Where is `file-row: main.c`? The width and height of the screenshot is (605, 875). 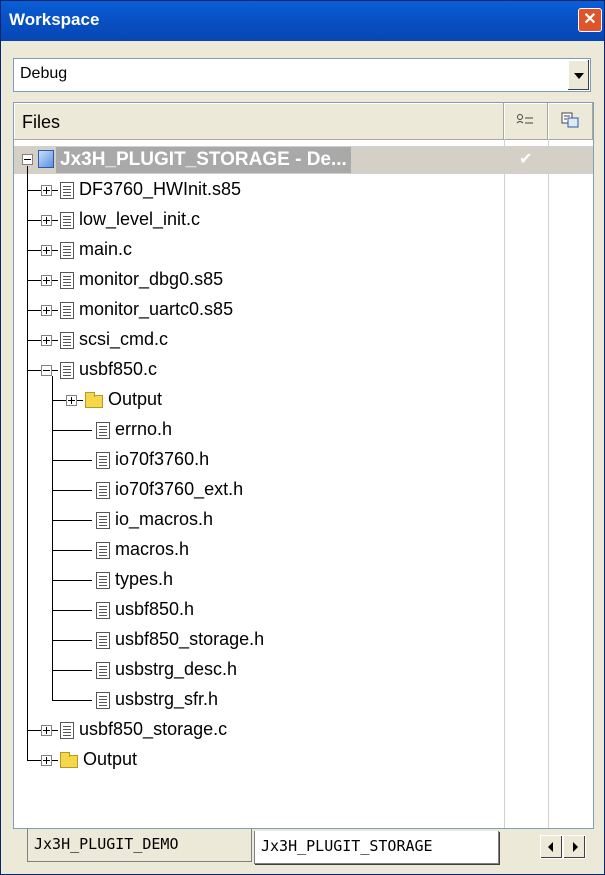
file-row: main.c is located at coordinates (303, 251).